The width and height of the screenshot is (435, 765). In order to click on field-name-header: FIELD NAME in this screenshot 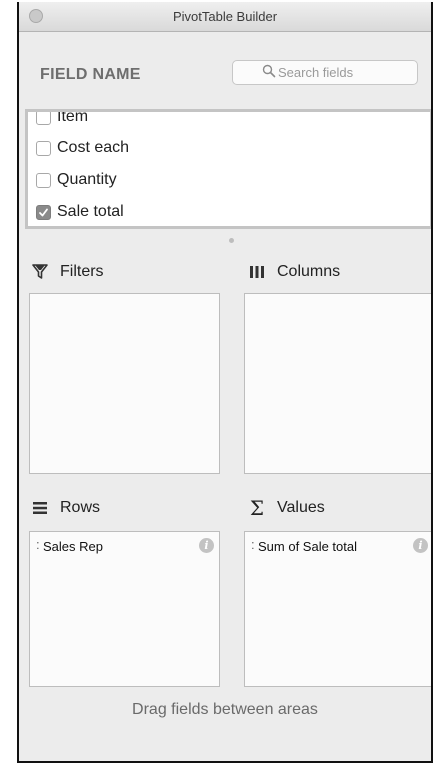, I will do `click(90, 74)`.